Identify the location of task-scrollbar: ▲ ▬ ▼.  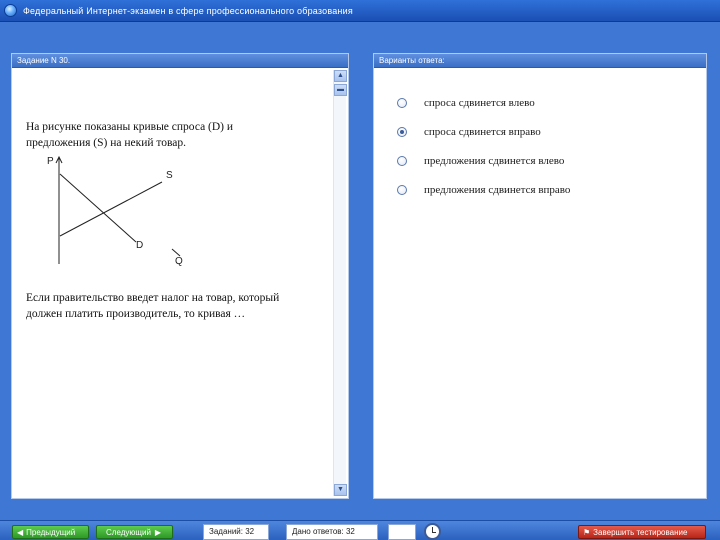
(340, 283).